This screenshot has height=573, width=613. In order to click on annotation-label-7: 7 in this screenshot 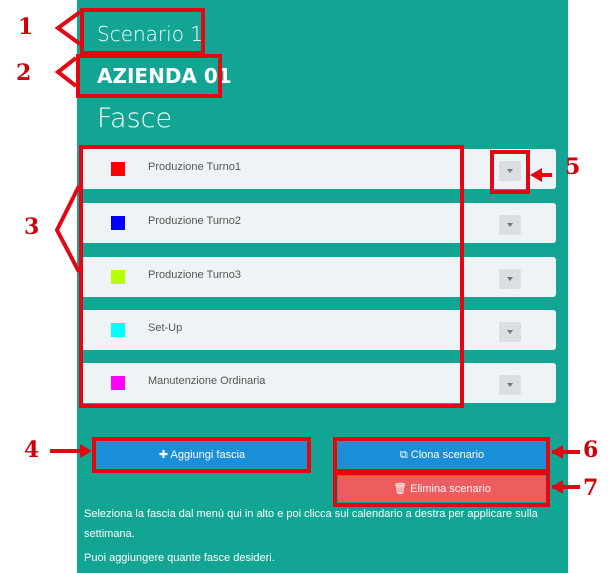, I will do `click(591, 488)`.